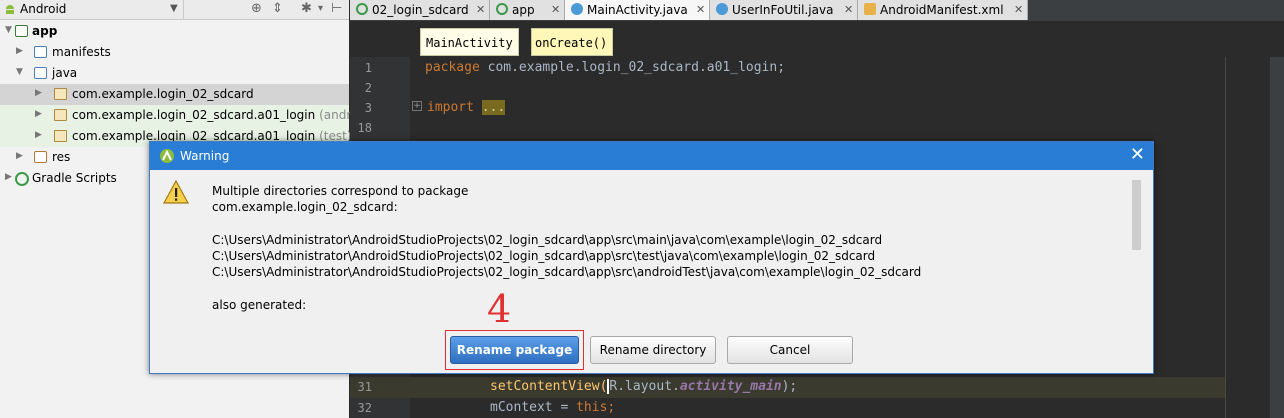  What do you see at coordinates (651, 156) in the screenshot?
I see `dialog-title-bar: Warning ✕` at bounding box center [651, 156].